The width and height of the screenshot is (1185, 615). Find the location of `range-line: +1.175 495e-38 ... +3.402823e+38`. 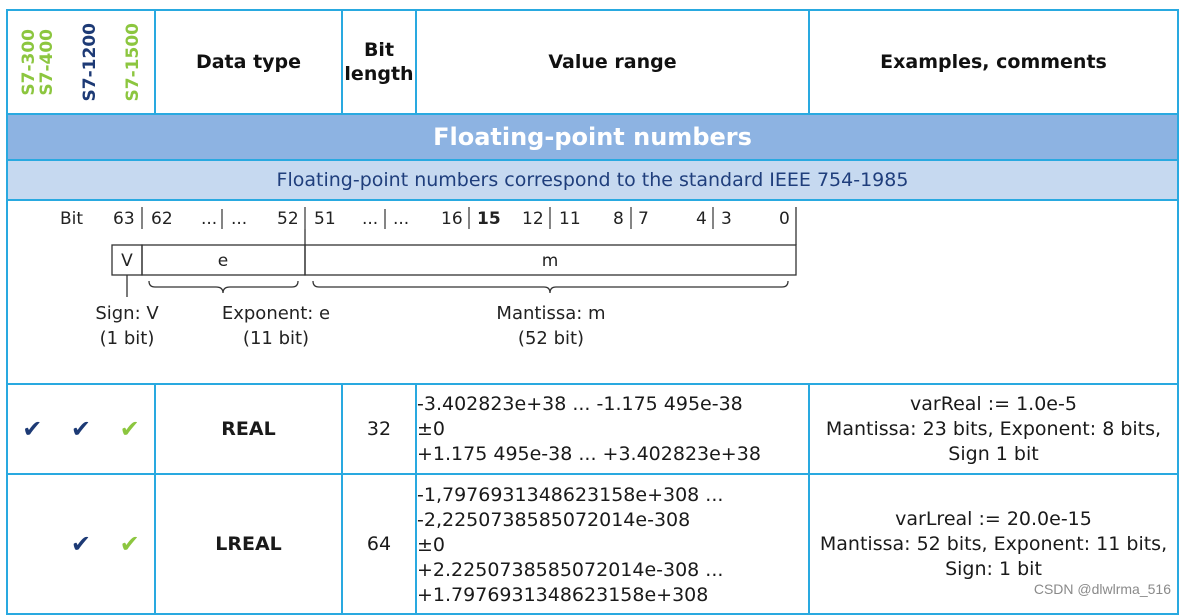

range-line: +1.175 495e-38 ... +3.402823e+38 is located at coordinates (589, 453).